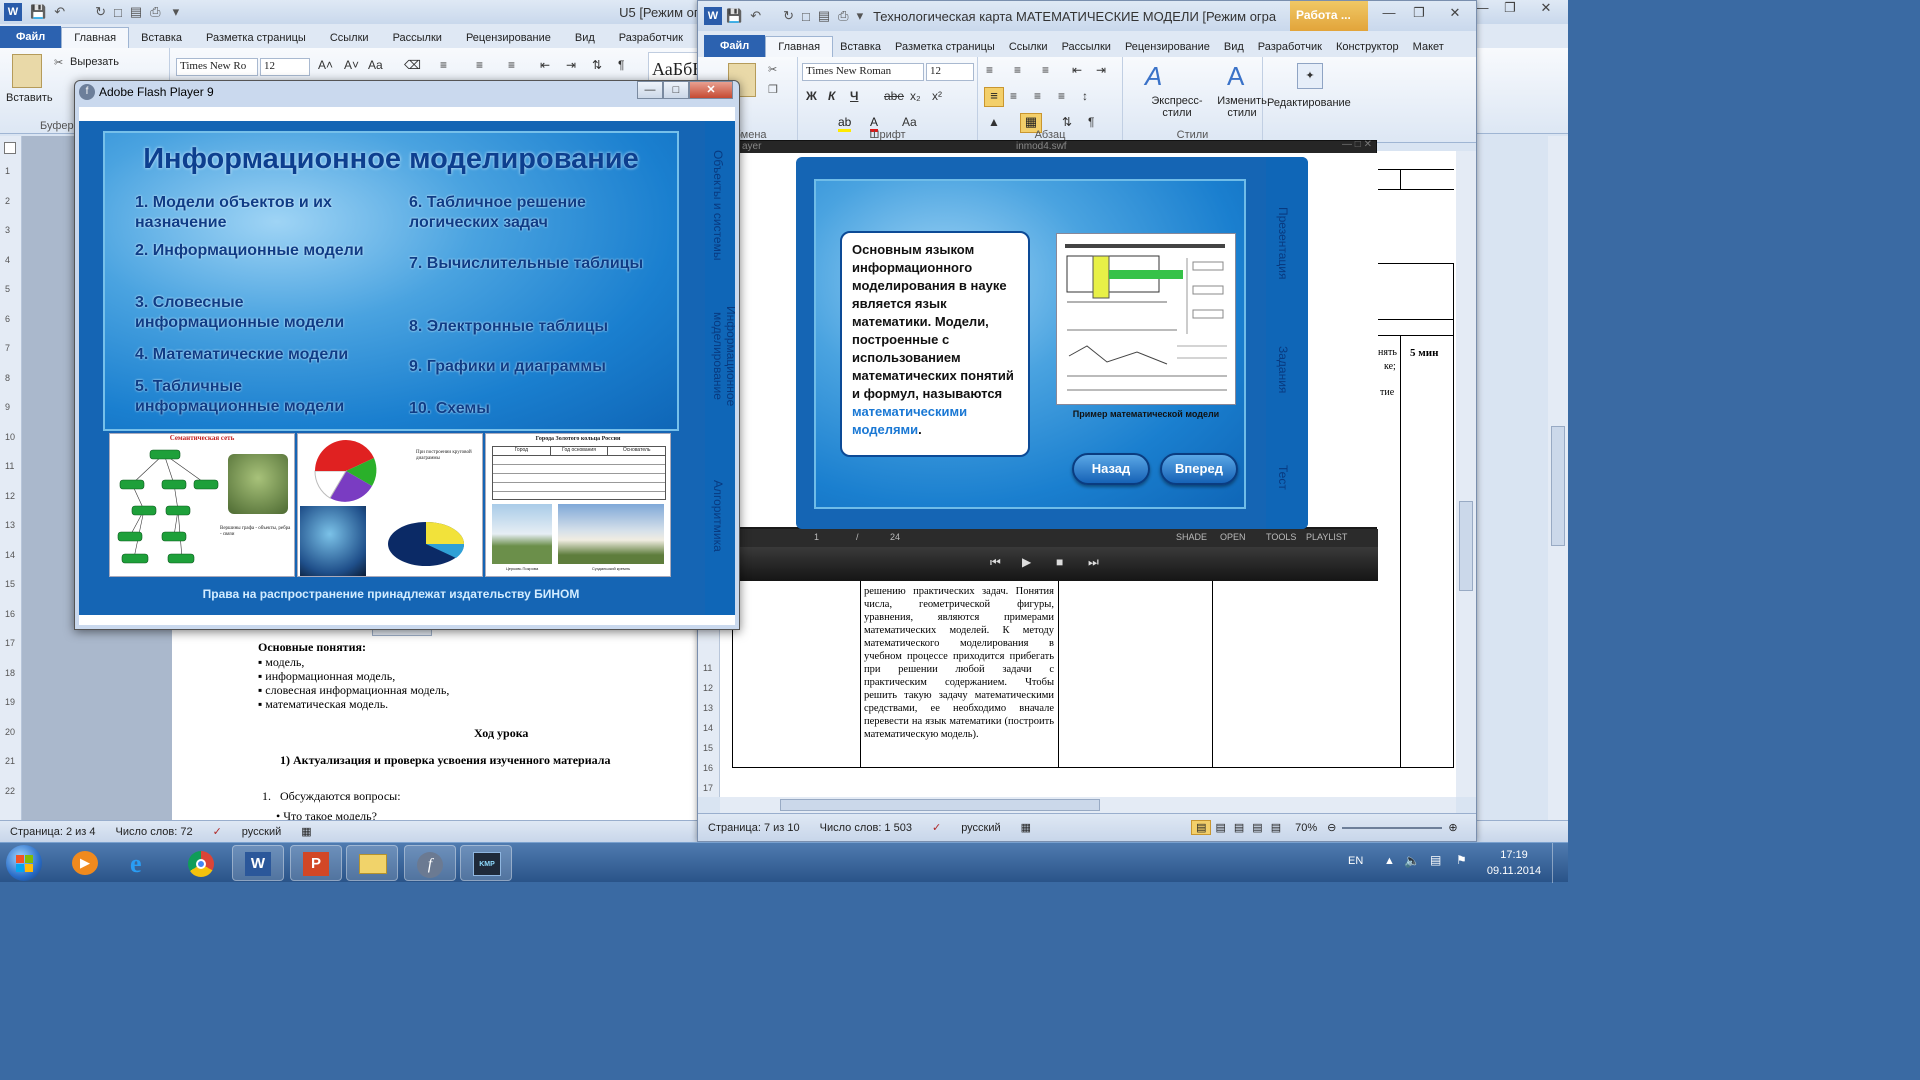 Image resolution: width=1920 pixels, height=1080 pixels. Describe the element at coordinates (1153, 76) in the screenshot. I see `express-styles-icon: A` at that location.